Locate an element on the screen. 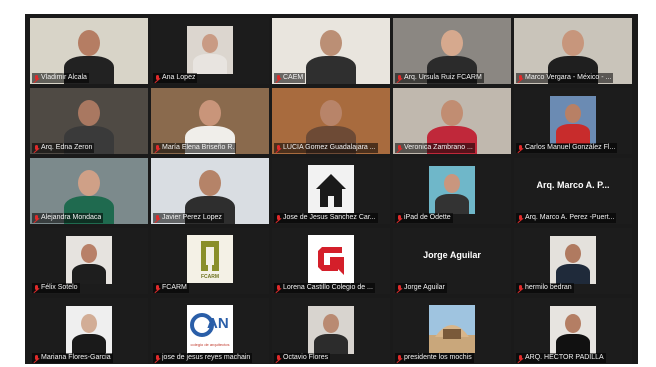 This screenshot has width=656, height=367. participant-tile: Octavio Flores is located at coordinates (331, 331).